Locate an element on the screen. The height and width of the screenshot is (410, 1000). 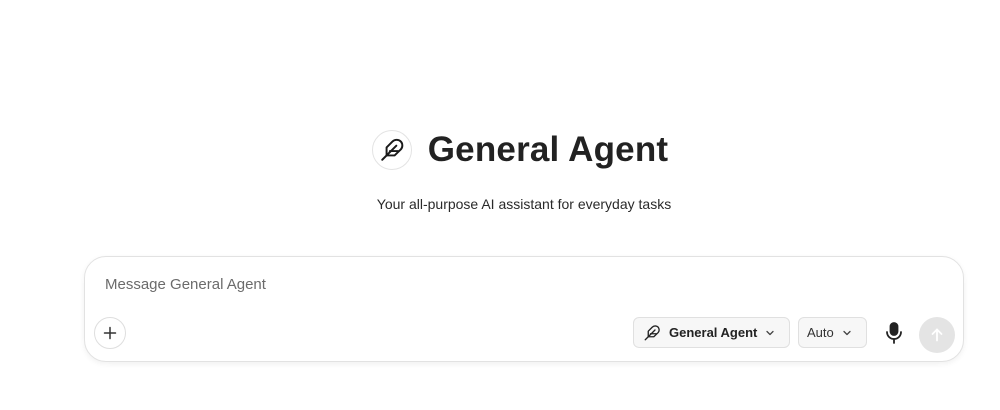
mode-selector-label: Auto is located at coordinates (820, 332).